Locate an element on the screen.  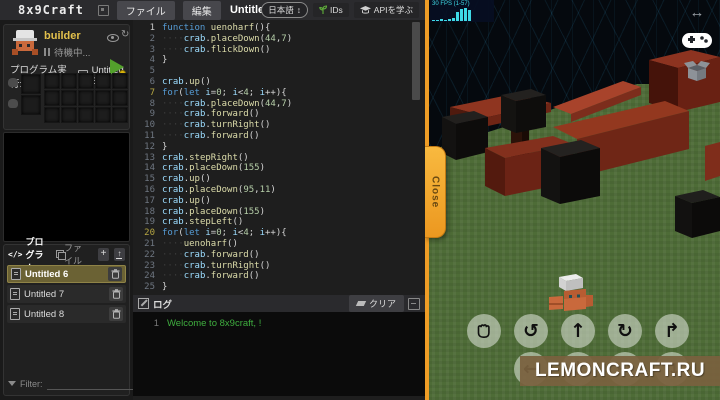
code-line: 23 ····crab.turnRight() is located at coordinates (279, 266).